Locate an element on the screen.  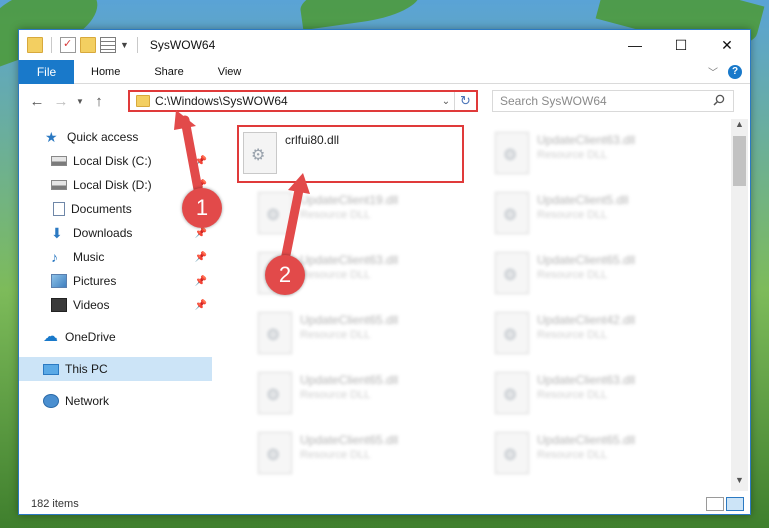
step-1-badge: 1 is located at coordinates (202, 208).